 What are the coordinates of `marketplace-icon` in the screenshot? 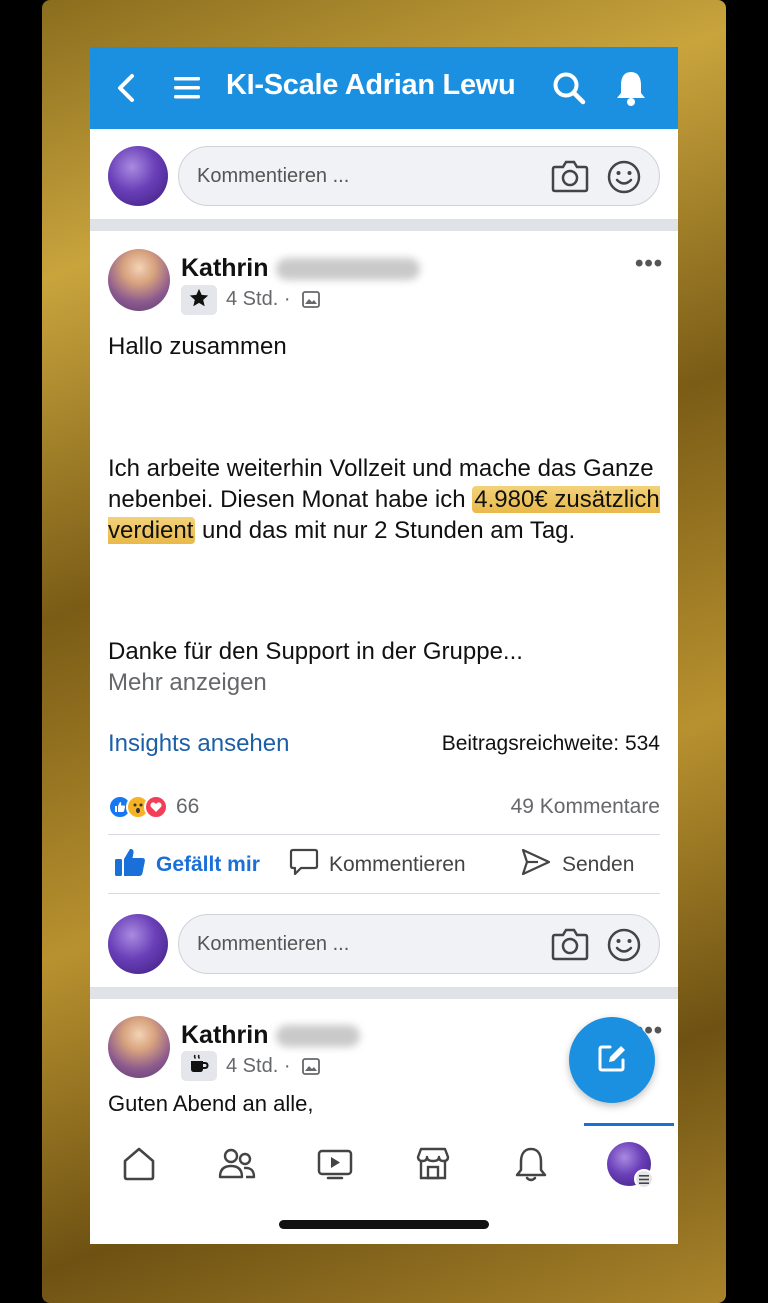 It's located at (433, 1164).